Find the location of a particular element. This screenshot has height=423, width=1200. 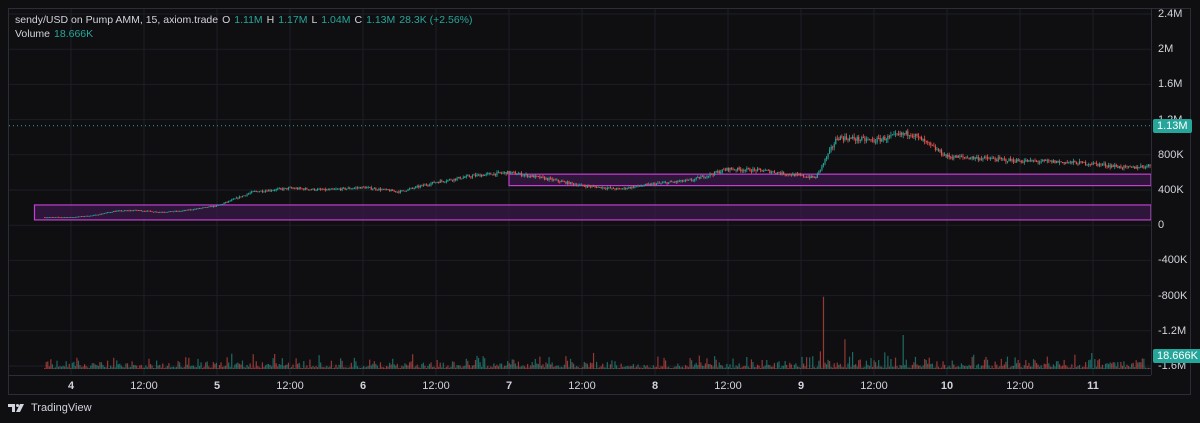

volume-label: Volume is located at coordinates (32, 34).